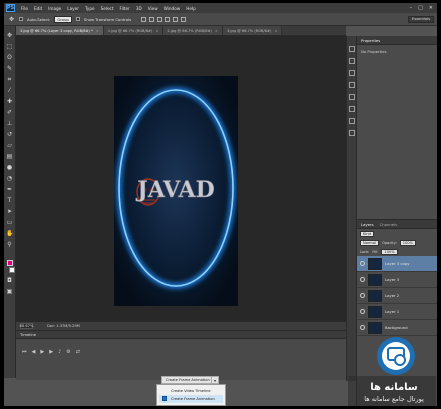 This screenshot has height=409, width=441. Describe the element at coordinates (54, 8) in the screenshot. I see `menu-image: Image` at that location.